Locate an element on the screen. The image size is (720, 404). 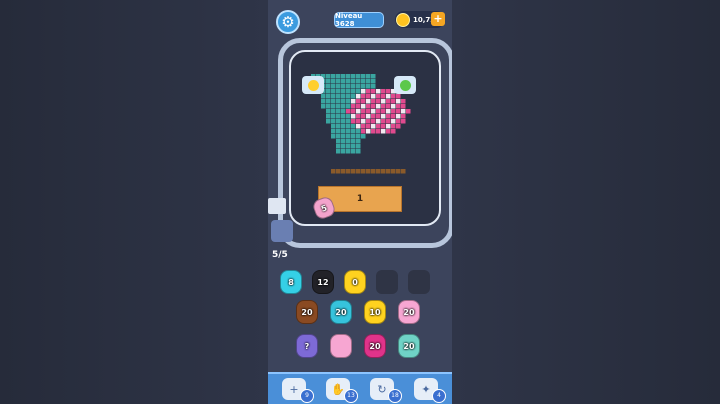
hand-booster-button: ✋ 13 is located at coordinates (342, 390).